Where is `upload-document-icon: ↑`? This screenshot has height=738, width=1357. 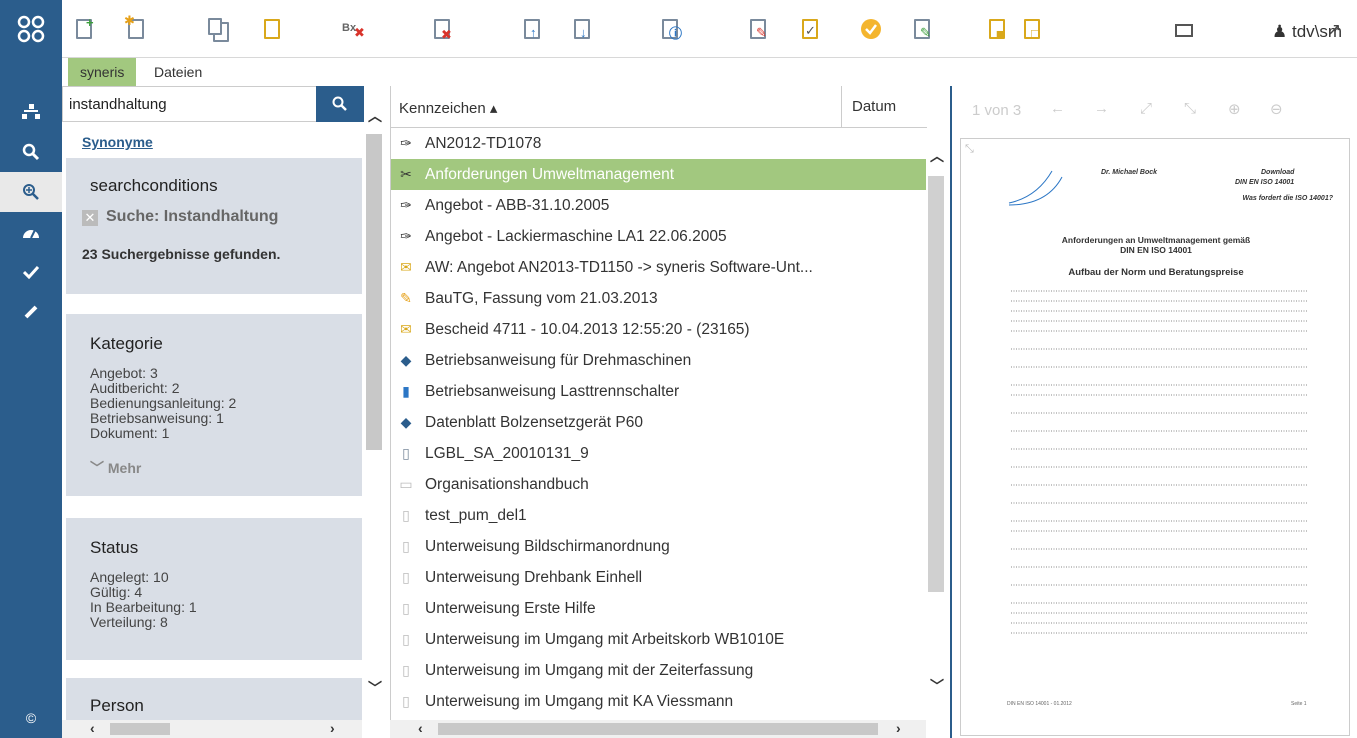
upload-document-icon: ↑ is located at coordinates (534, 30).